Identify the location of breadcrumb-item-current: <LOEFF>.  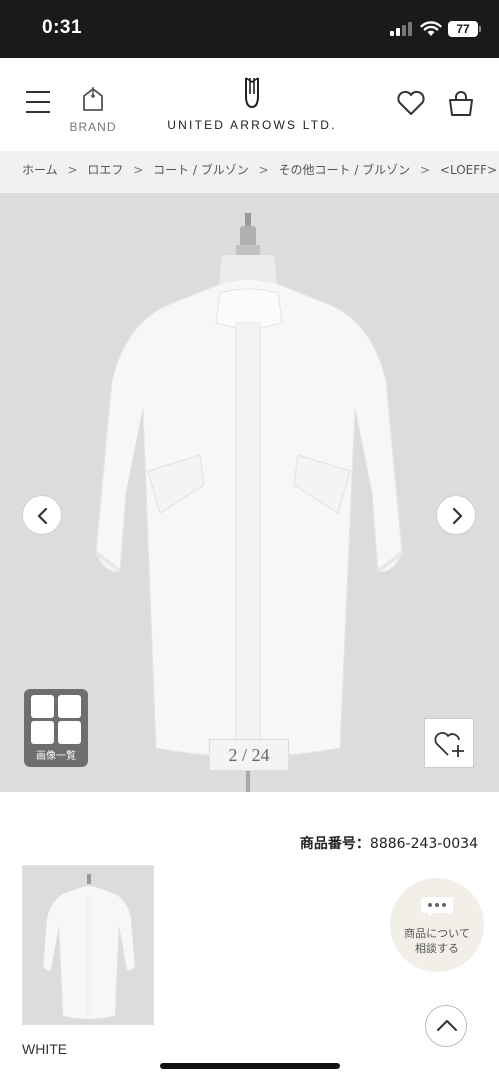
(468, 170).